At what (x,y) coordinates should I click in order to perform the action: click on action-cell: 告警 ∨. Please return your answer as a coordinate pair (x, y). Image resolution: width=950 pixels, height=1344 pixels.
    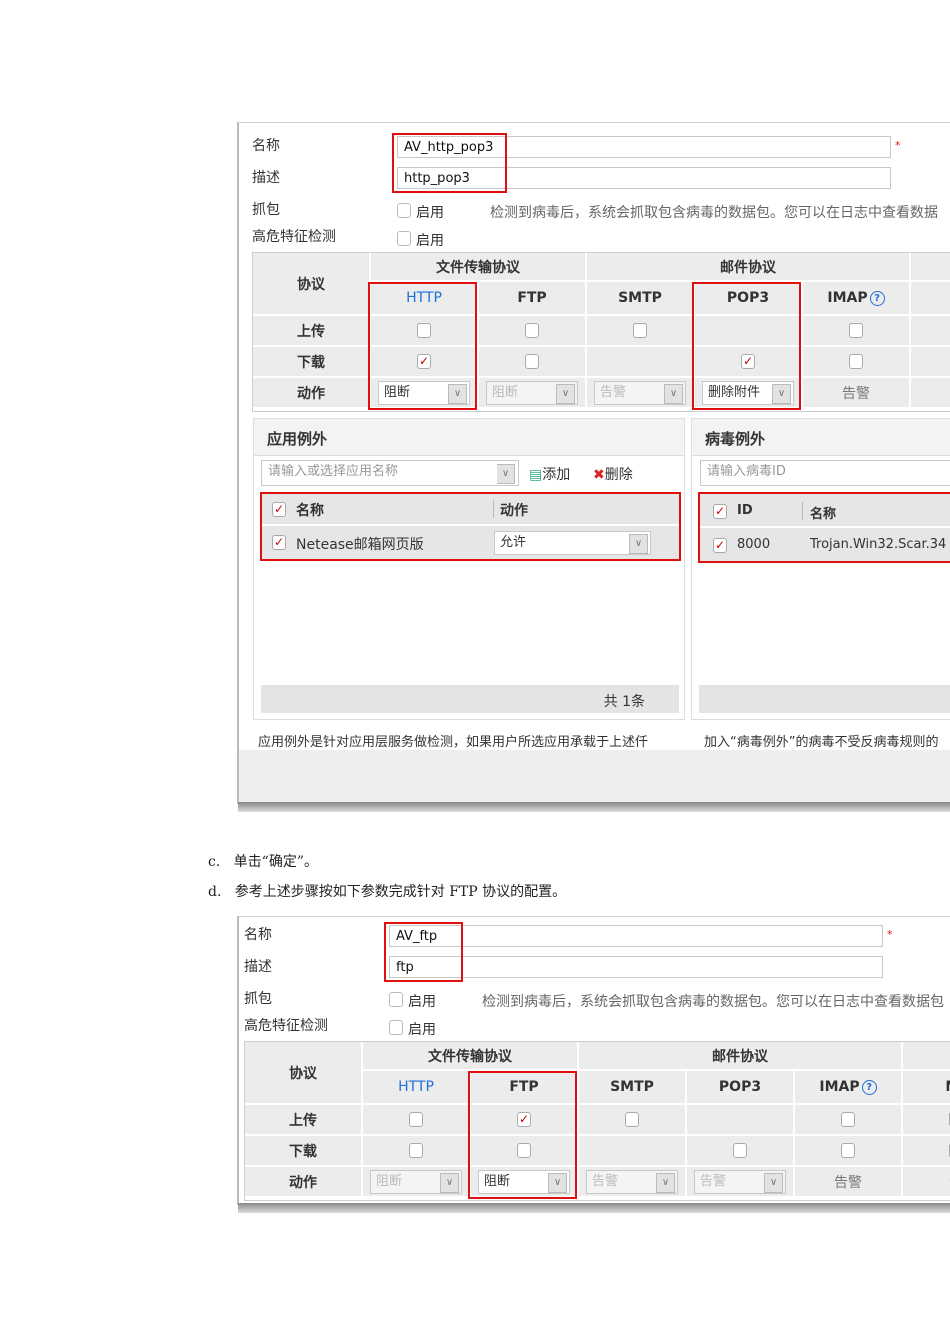
    Looking at the image, I should click on (633, 1182).